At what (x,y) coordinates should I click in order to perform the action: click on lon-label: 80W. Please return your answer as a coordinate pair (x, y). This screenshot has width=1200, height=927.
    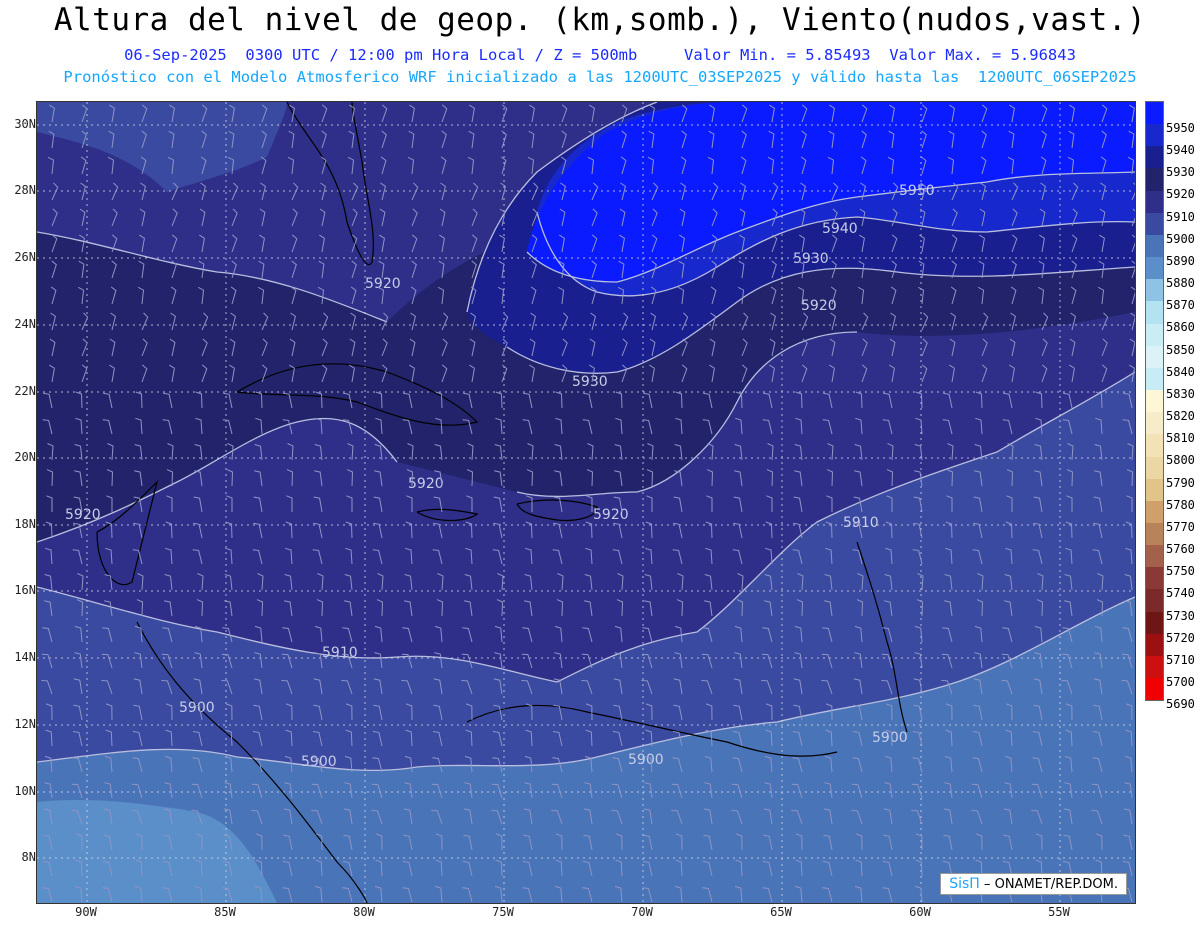
    Looking at the image, I should click on (364, 912).